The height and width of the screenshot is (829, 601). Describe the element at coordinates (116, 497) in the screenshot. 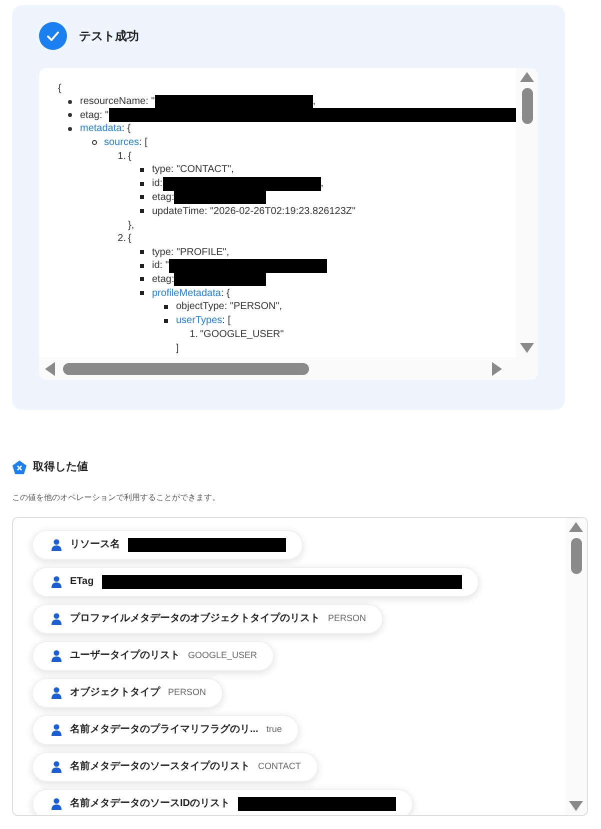

I see `section-description: この値を他のオペレーションで利用することができます。` at that location.